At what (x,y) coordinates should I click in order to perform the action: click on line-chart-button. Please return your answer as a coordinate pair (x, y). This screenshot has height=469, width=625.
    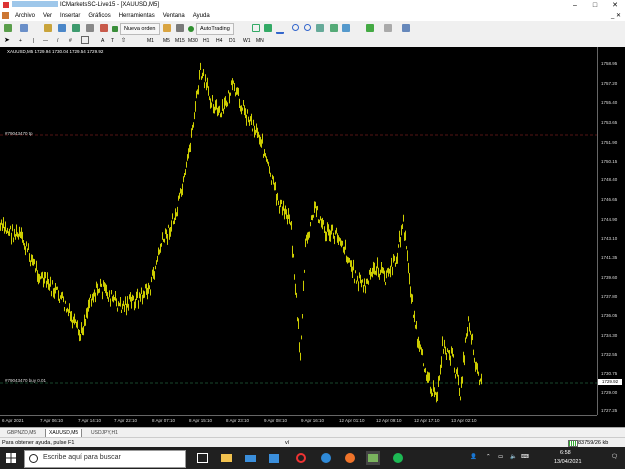
    Looking at the image, I should click on (280, 29).